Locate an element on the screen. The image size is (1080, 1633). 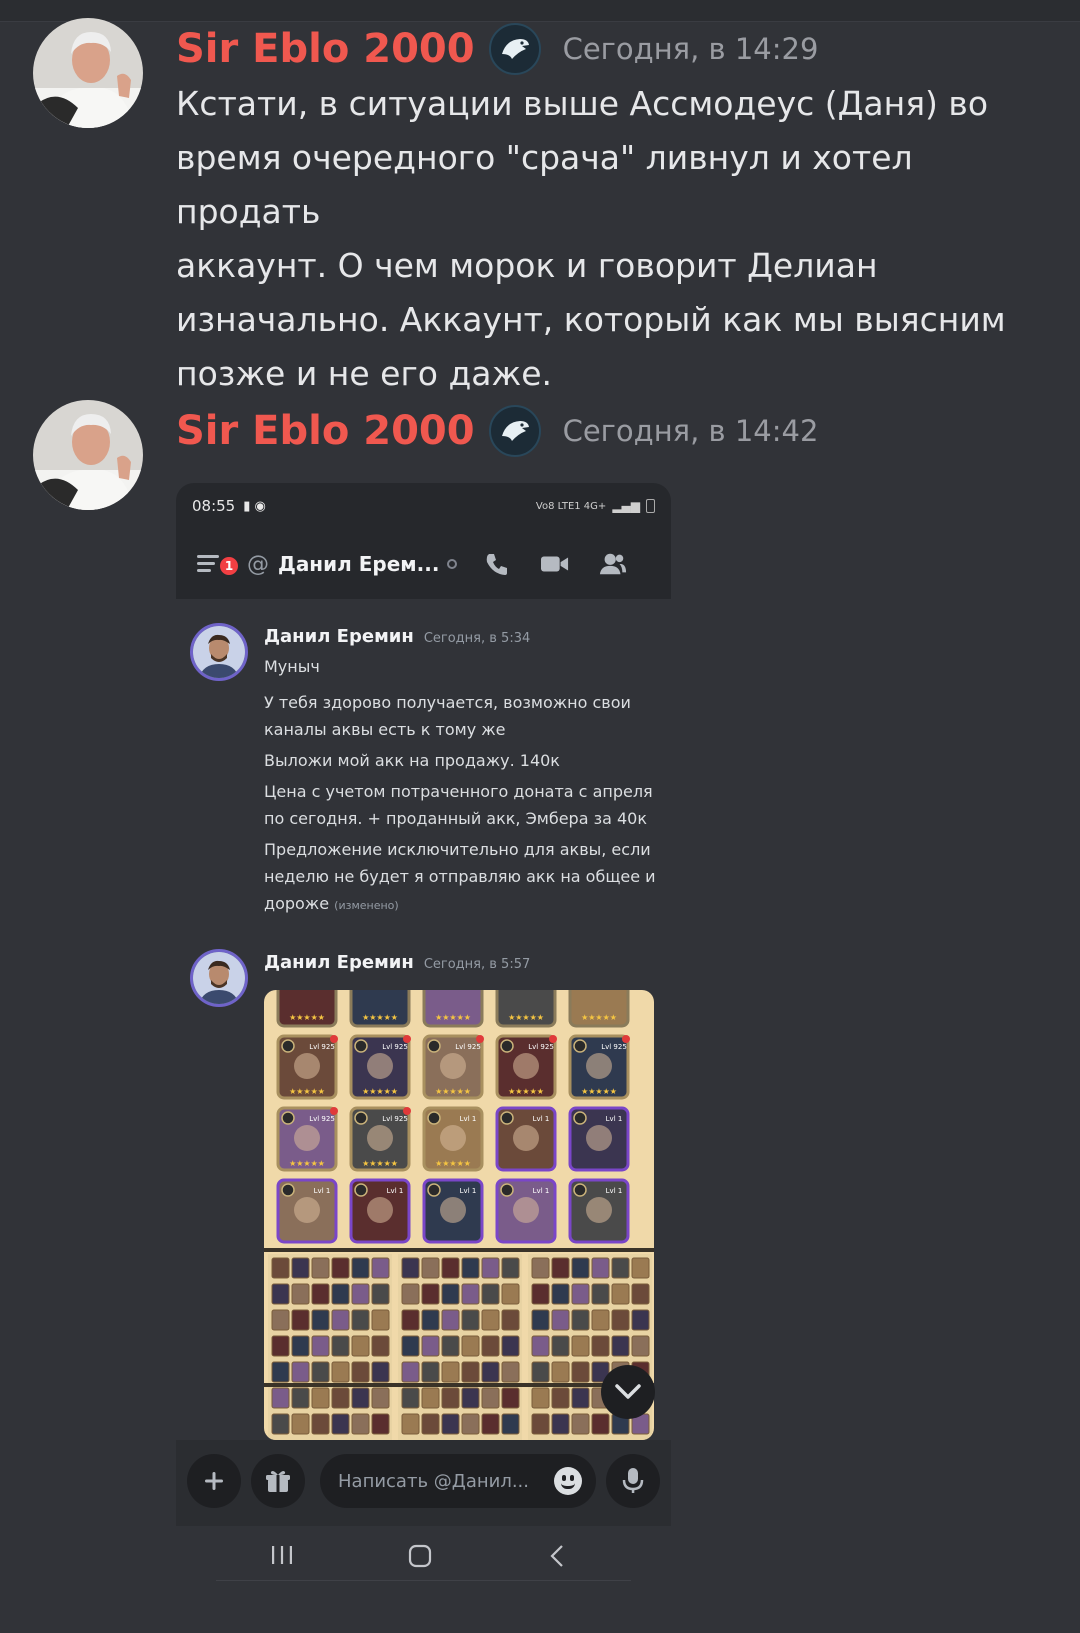
nav-back-icon is located at coordinates (557, 1558).